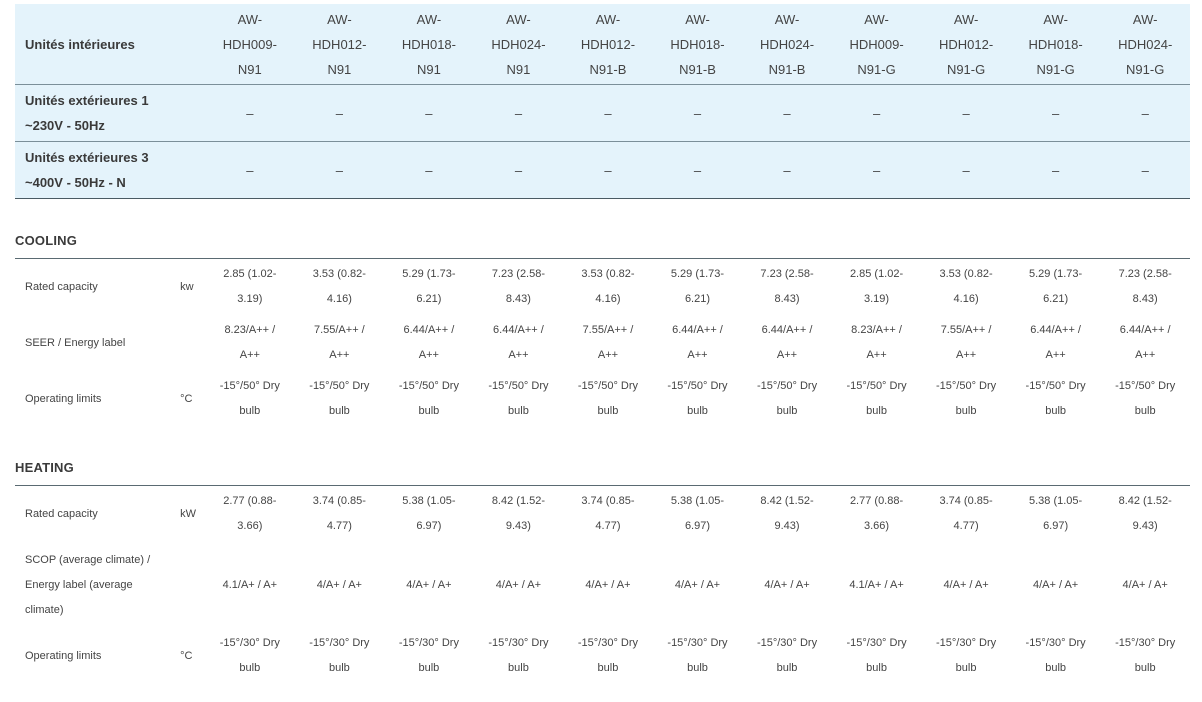  What do you see at coordinates (63, 398) in the screenshot?
I see `spec-label-line: Operating limits` at bounding box center [63, 398].